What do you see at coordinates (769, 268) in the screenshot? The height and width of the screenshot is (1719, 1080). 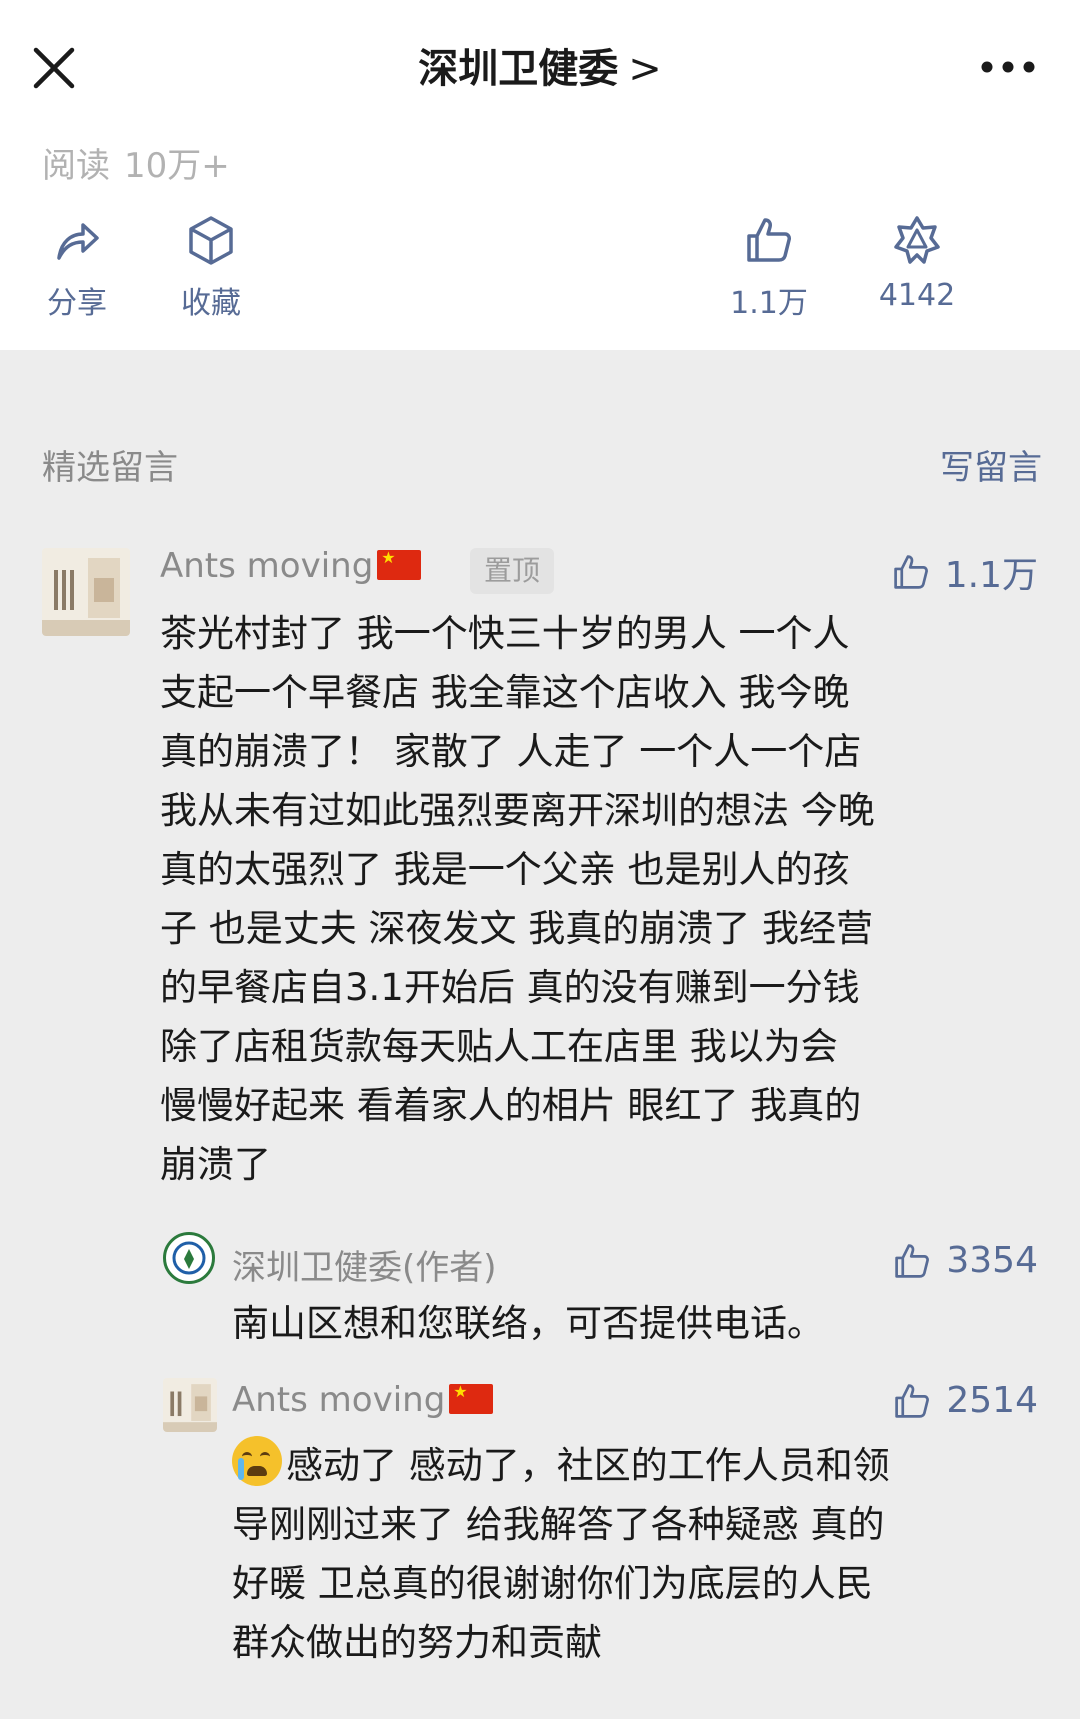 I see `like-button: 1.1万` at bounding box center [769, 268].